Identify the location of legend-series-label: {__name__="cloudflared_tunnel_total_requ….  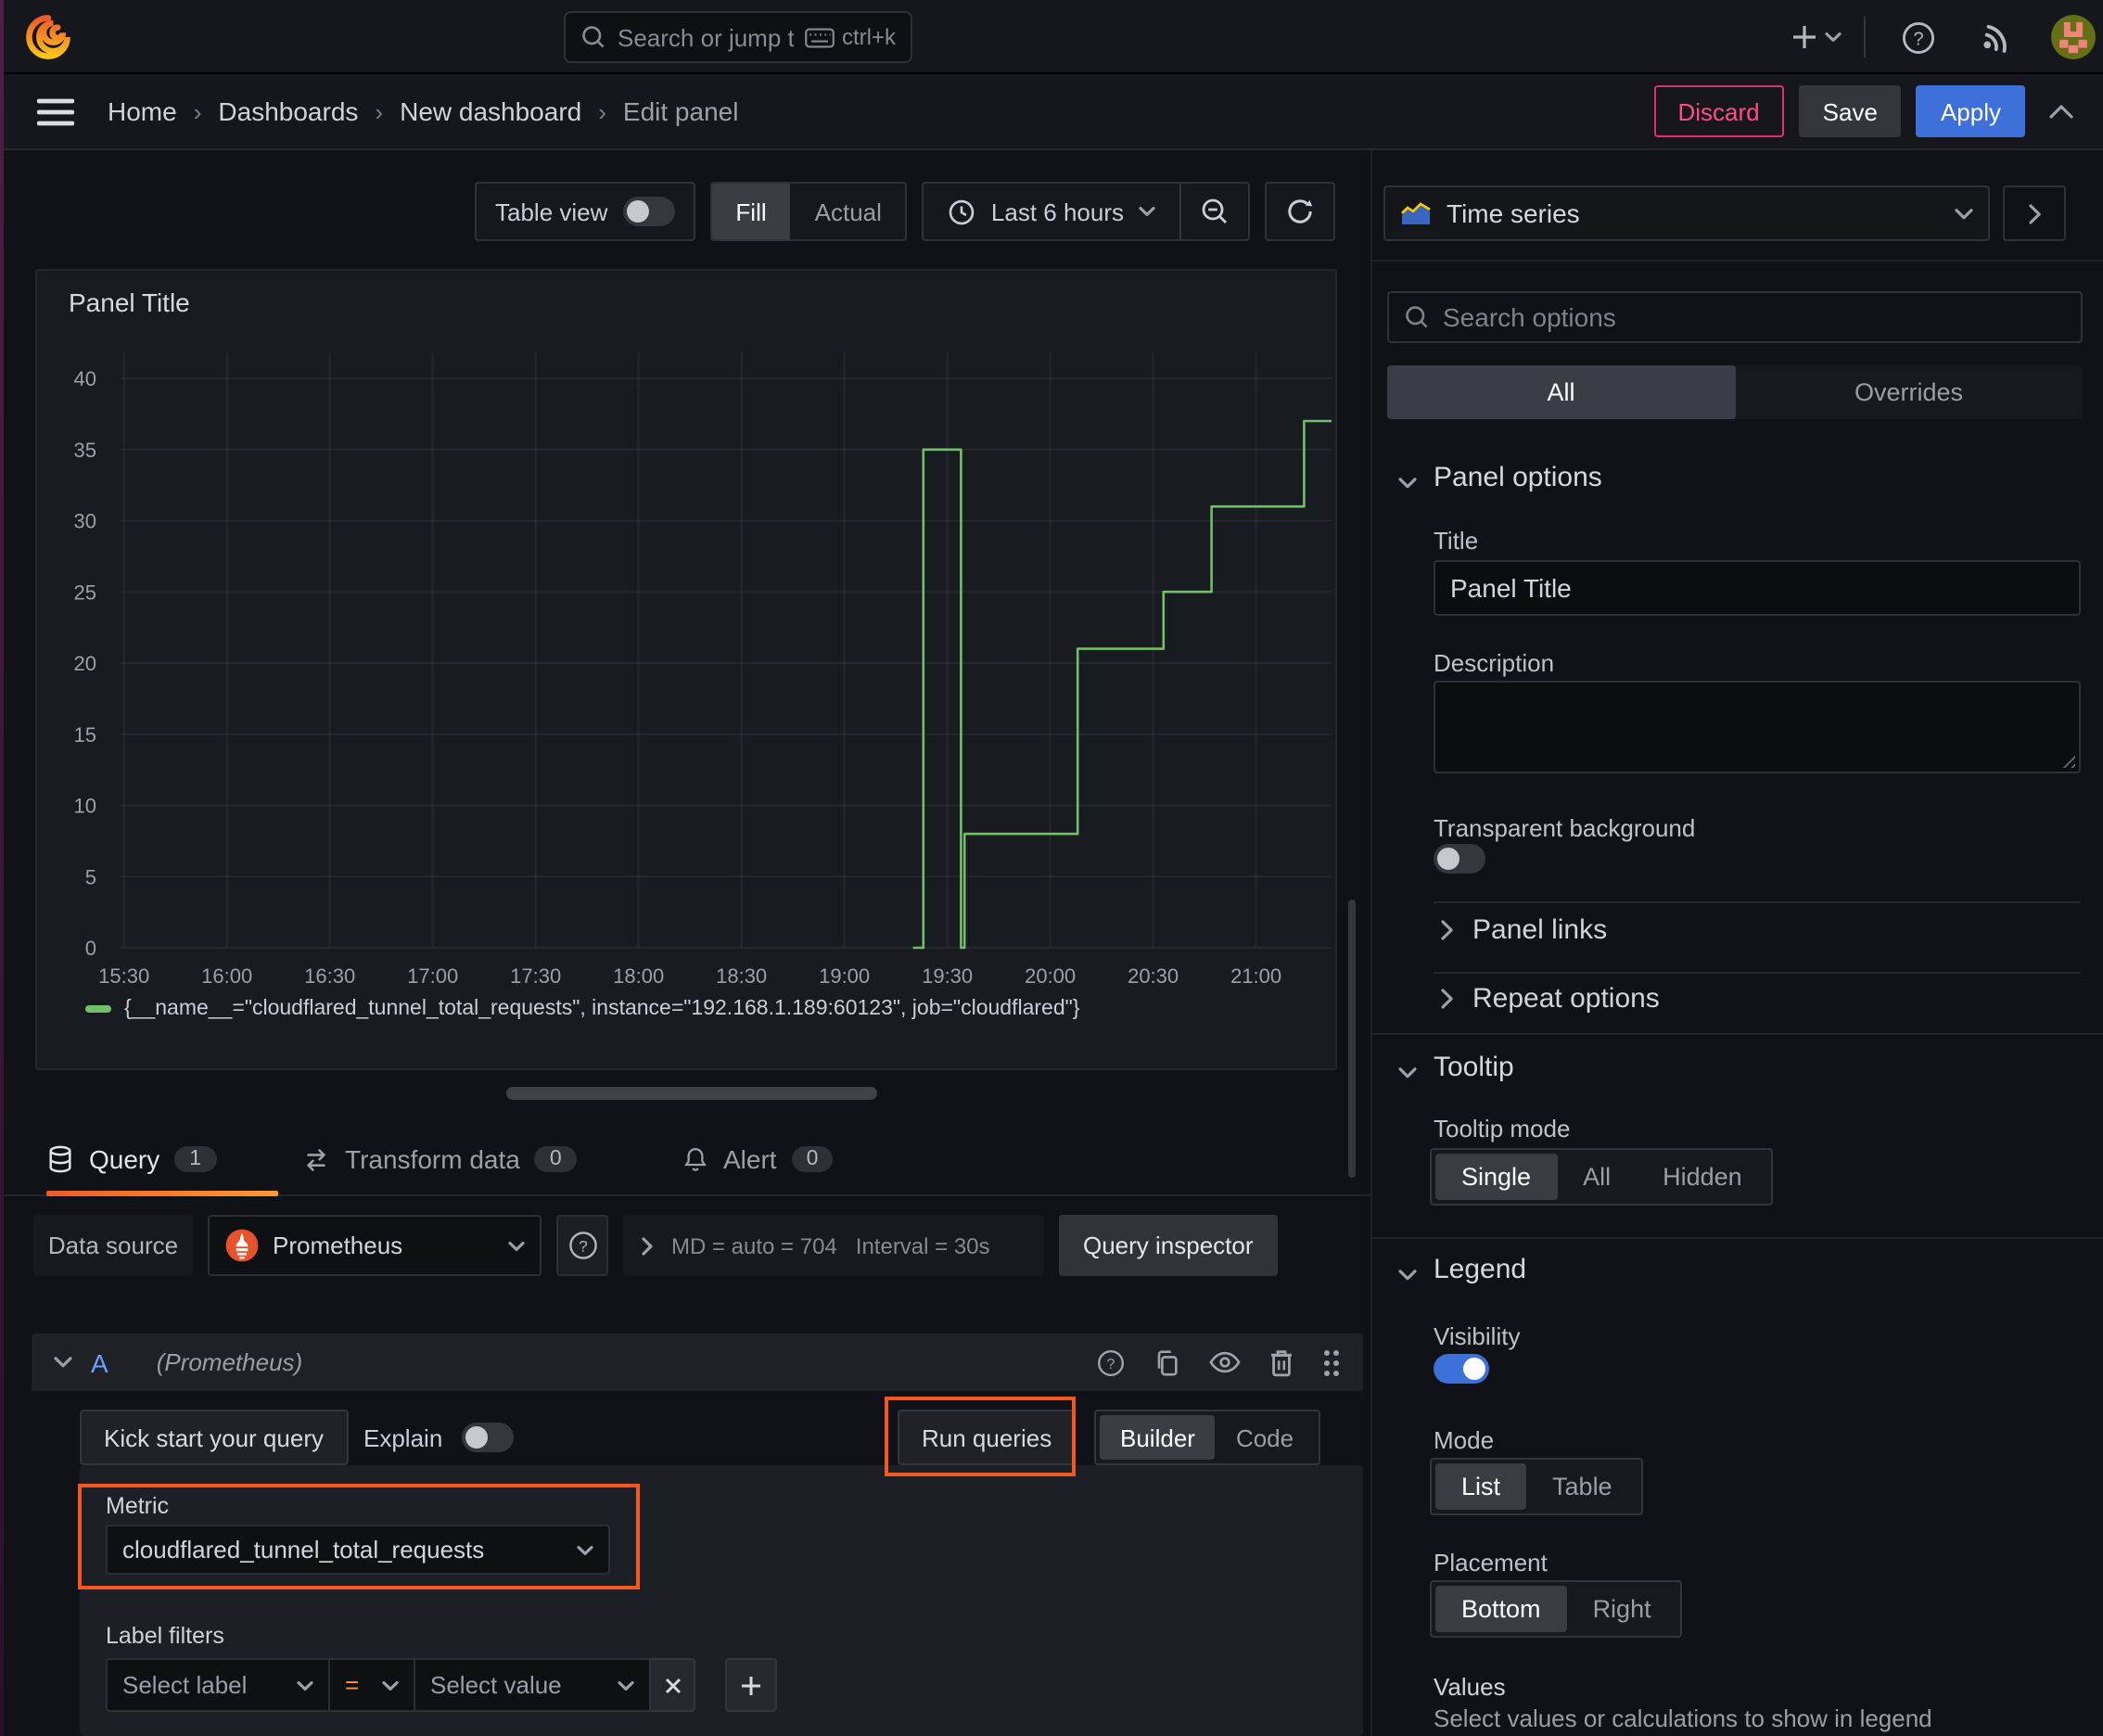
(601, 1009).